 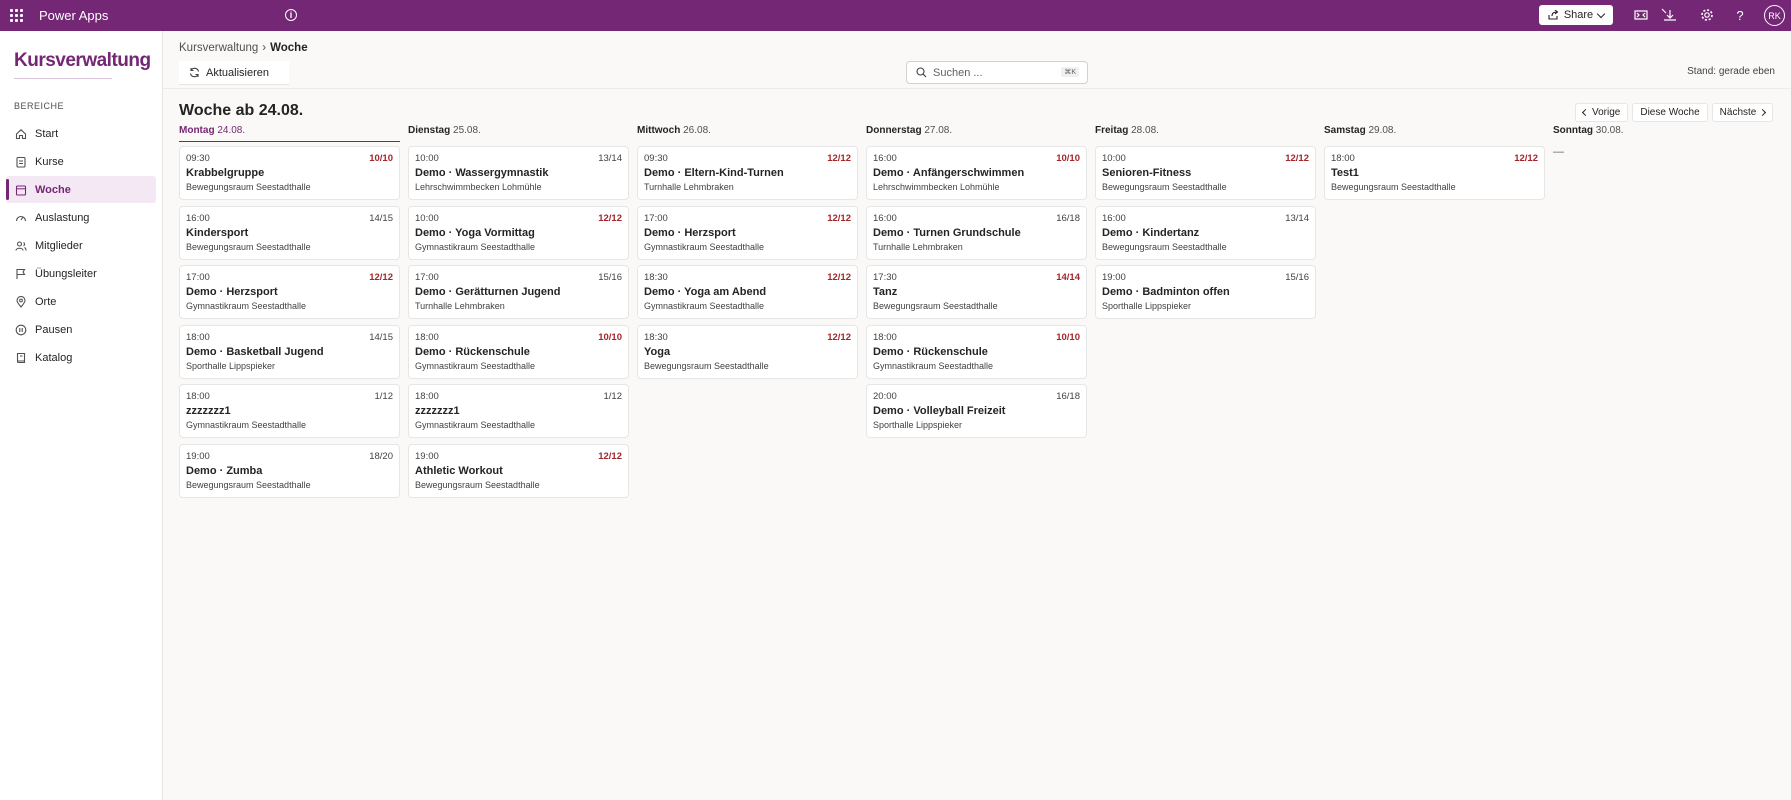 What do you see at coordinates (1609, 130) in the screenshot?
I see `day-date: 30.08.` at bounding box center [1609, 130].